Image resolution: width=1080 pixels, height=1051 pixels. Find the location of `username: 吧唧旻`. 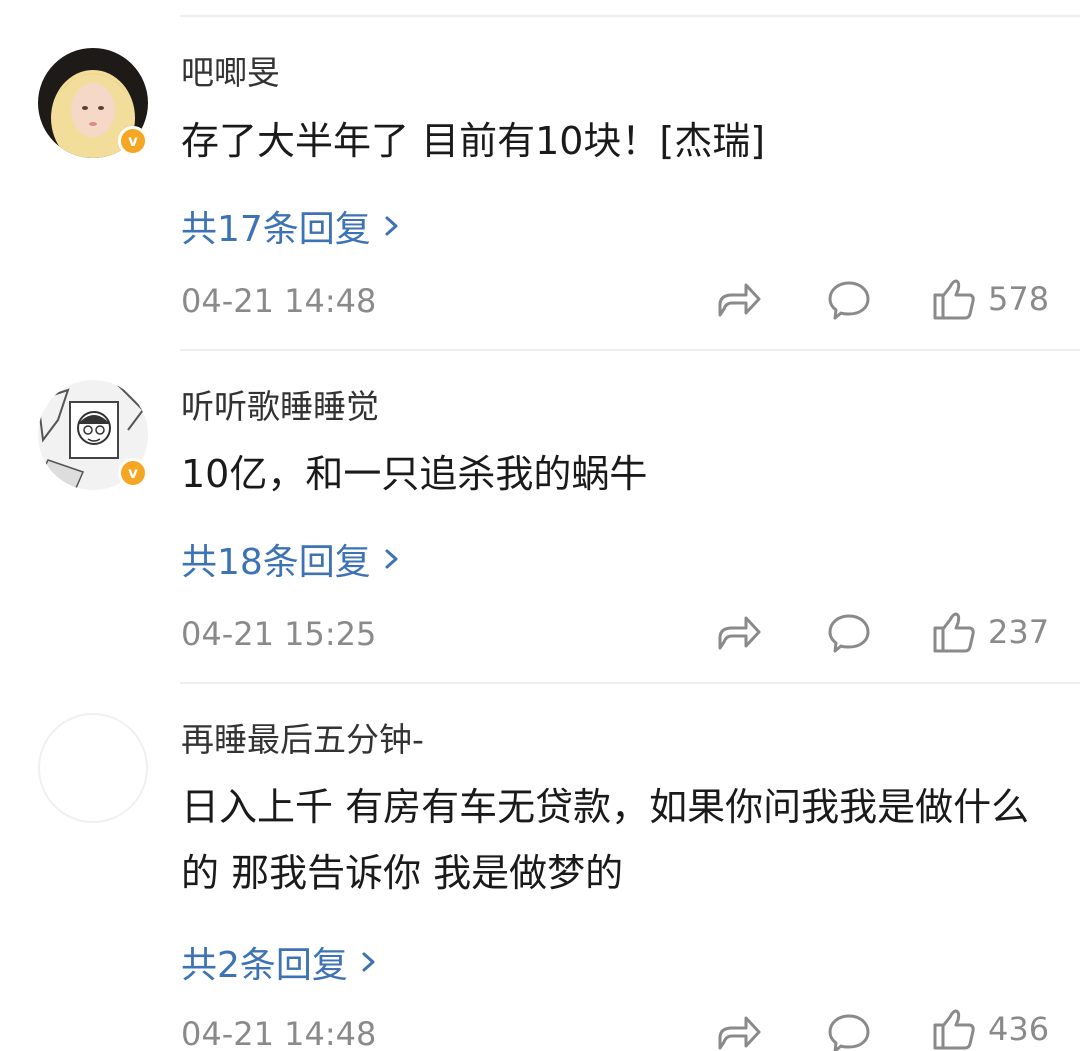

username: 吧唧旻 is located at coordinates (230, 70).